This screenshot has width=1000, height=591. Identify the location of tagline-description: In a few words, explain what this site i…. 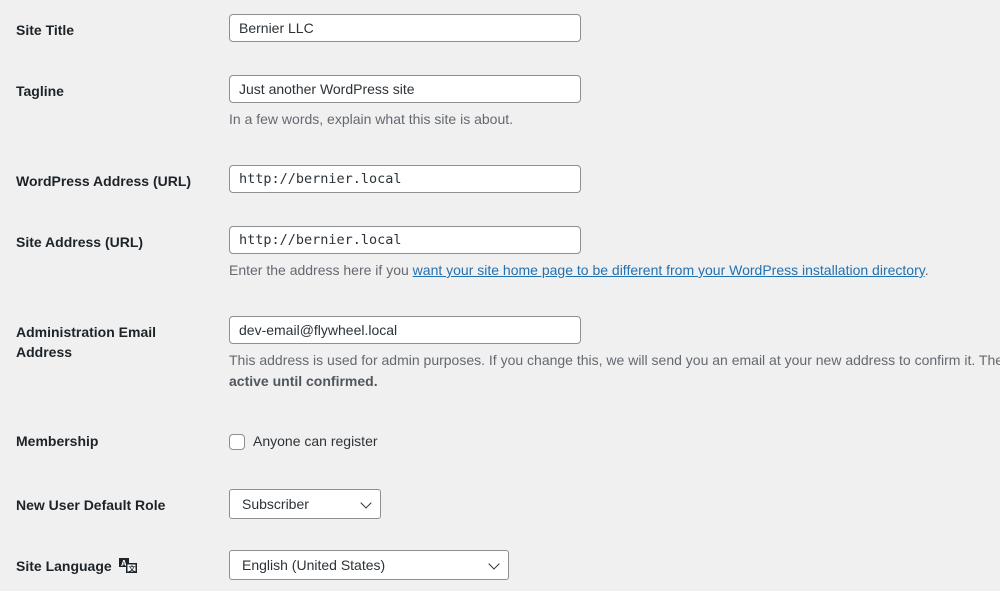
(371, 119).